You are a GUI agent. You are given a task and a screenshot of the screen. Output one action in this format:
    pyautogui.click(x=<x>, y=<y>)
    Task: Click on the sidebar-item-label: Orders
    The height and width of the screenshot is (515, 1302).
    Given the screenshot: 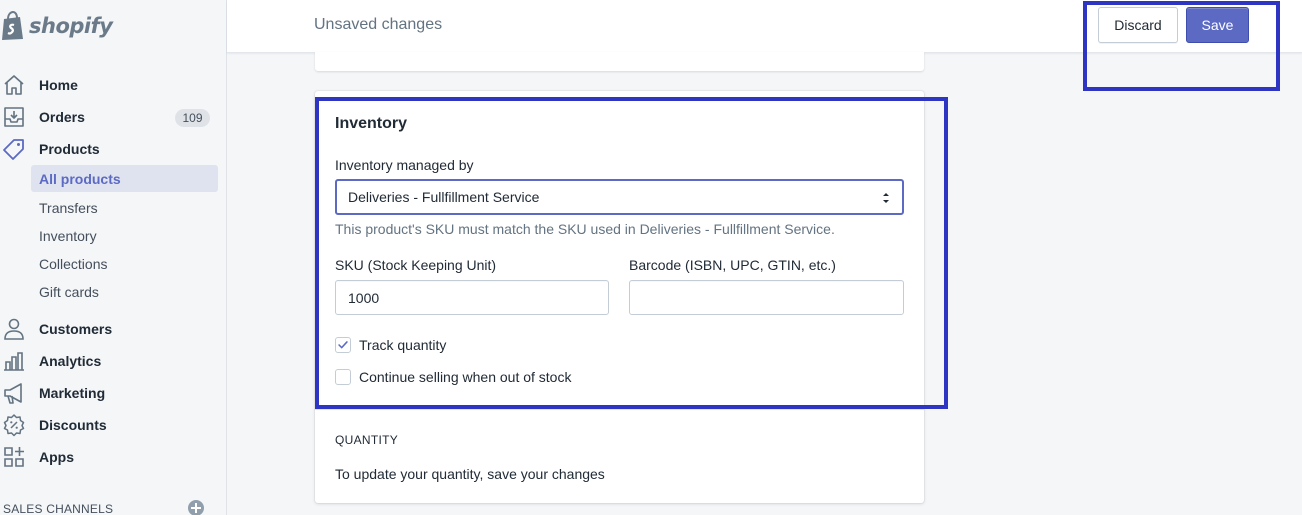 What is the action you would take?
    pyautogui.click(x=62, y=117)
    